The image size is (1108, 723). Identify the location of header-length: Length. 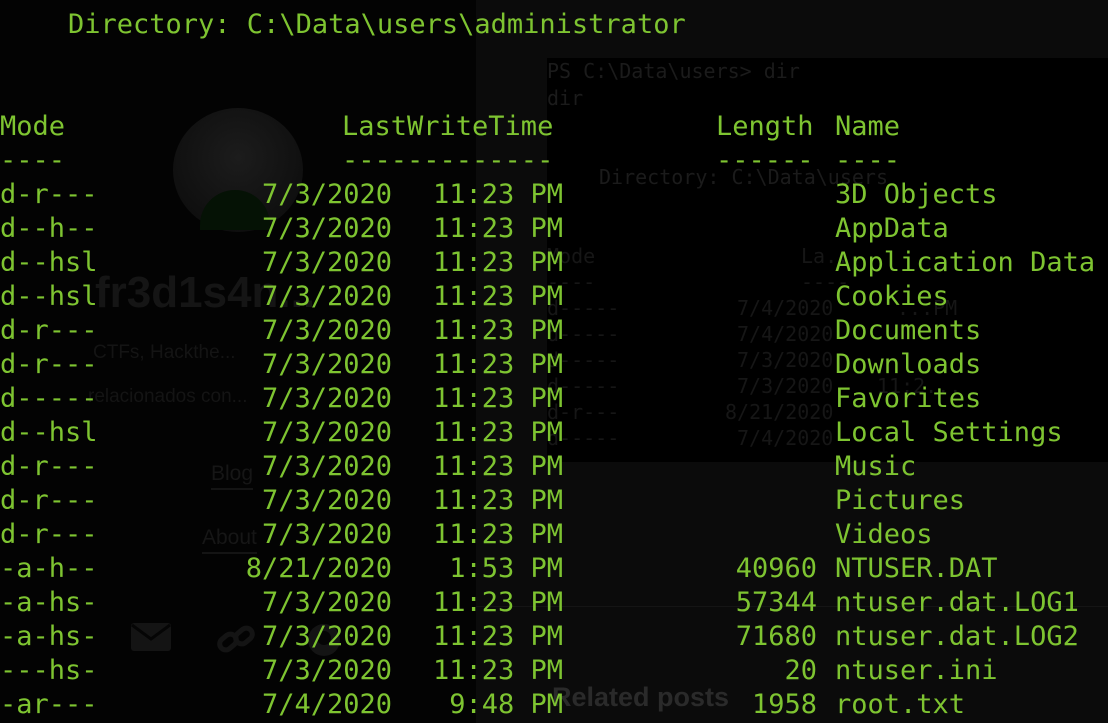
(765, 126).